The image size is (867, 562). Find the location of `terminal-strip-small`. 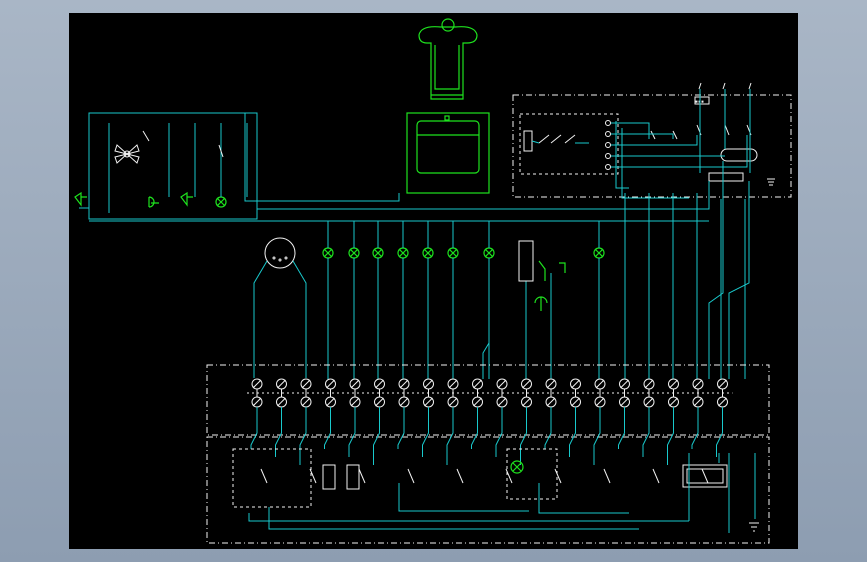

terminal-strip-small is located at coordinates (726, 177).